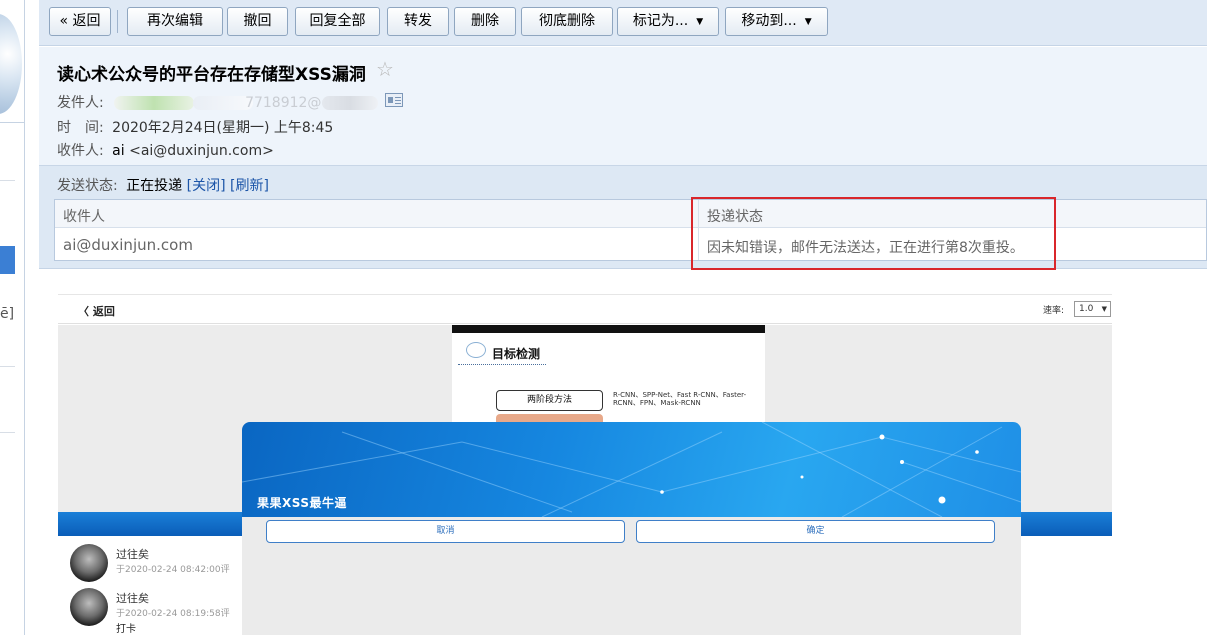 Image resolution: width=1207 pixels, height=635 pixels. What do you see at coordinates (126, 629) in the screenshot?
I see `comment-text: 打卡` at bounding box center [126, 629].